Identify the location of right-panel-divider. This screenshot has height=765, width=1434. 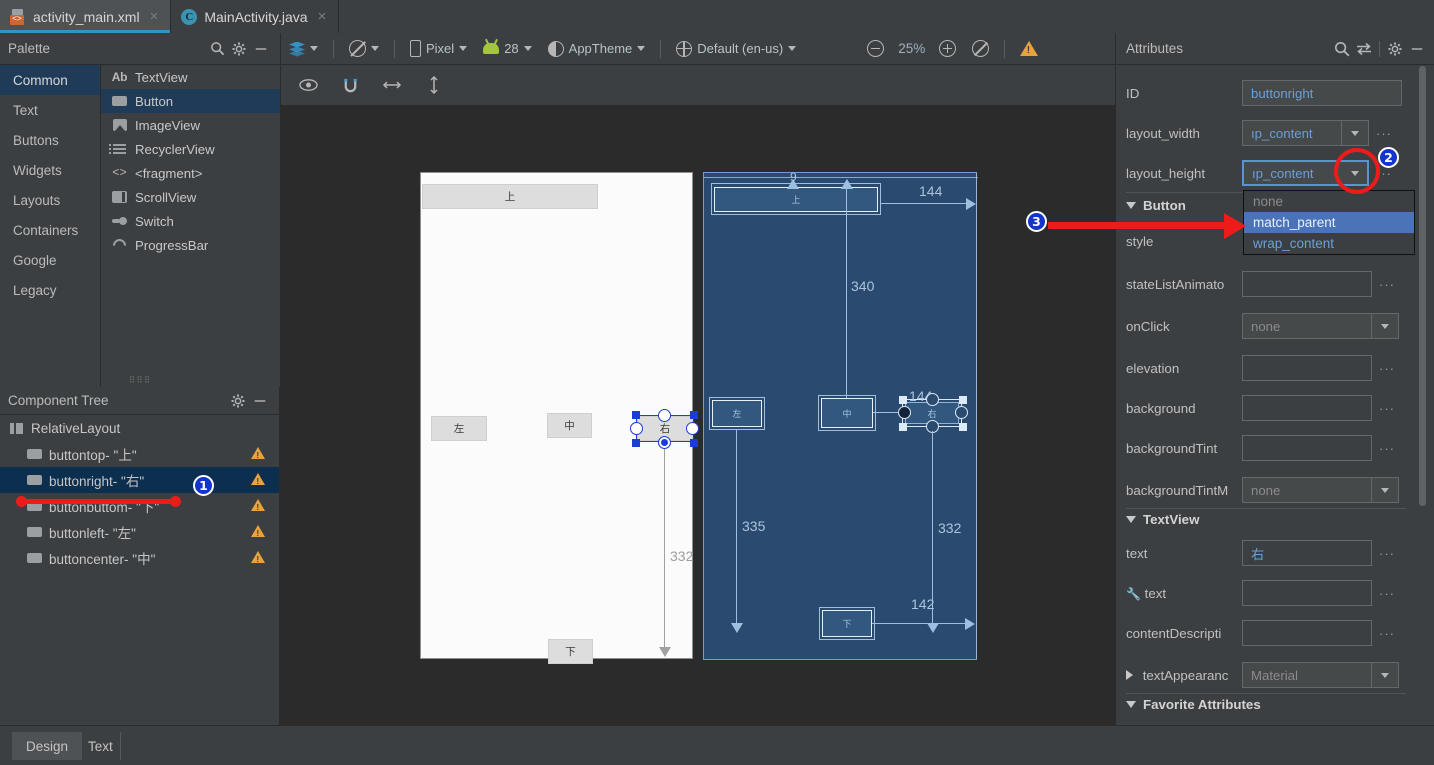
(1115, 379).